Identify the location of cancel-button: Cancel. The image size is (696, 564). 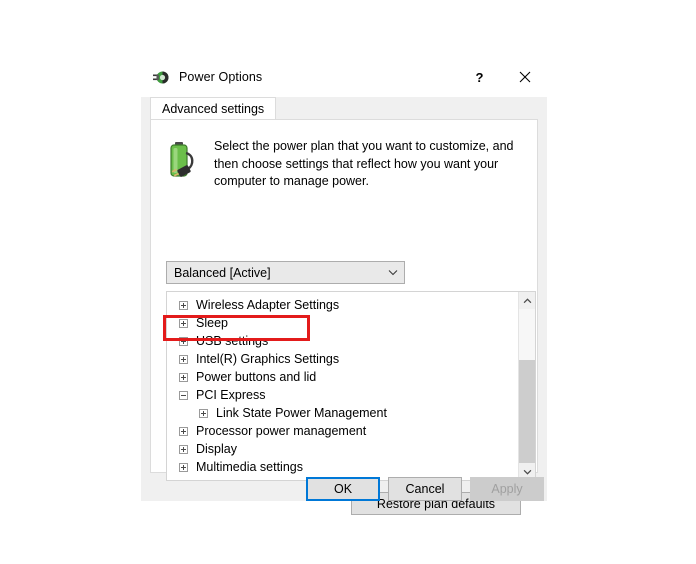
(425, 489).